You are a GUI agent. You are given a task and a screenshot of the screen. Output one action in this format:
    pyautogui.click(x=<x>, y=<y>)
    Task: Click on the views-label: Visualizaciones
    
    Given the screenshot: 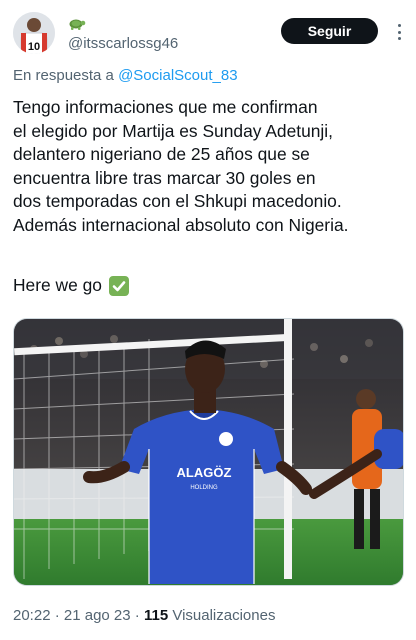 What is the action you would take?
    pyautogui.click(x=222, y=615)
    